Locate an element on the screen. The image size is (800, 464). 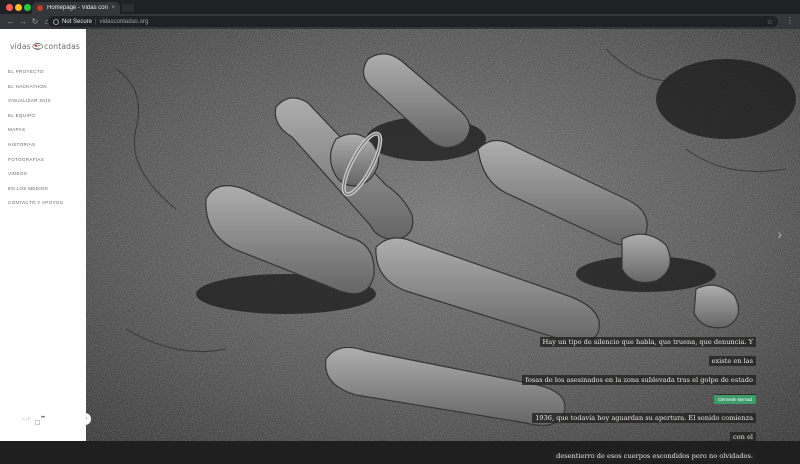
tab-title: Homepage - Vidas contadas is located at coordinates (78, 8).